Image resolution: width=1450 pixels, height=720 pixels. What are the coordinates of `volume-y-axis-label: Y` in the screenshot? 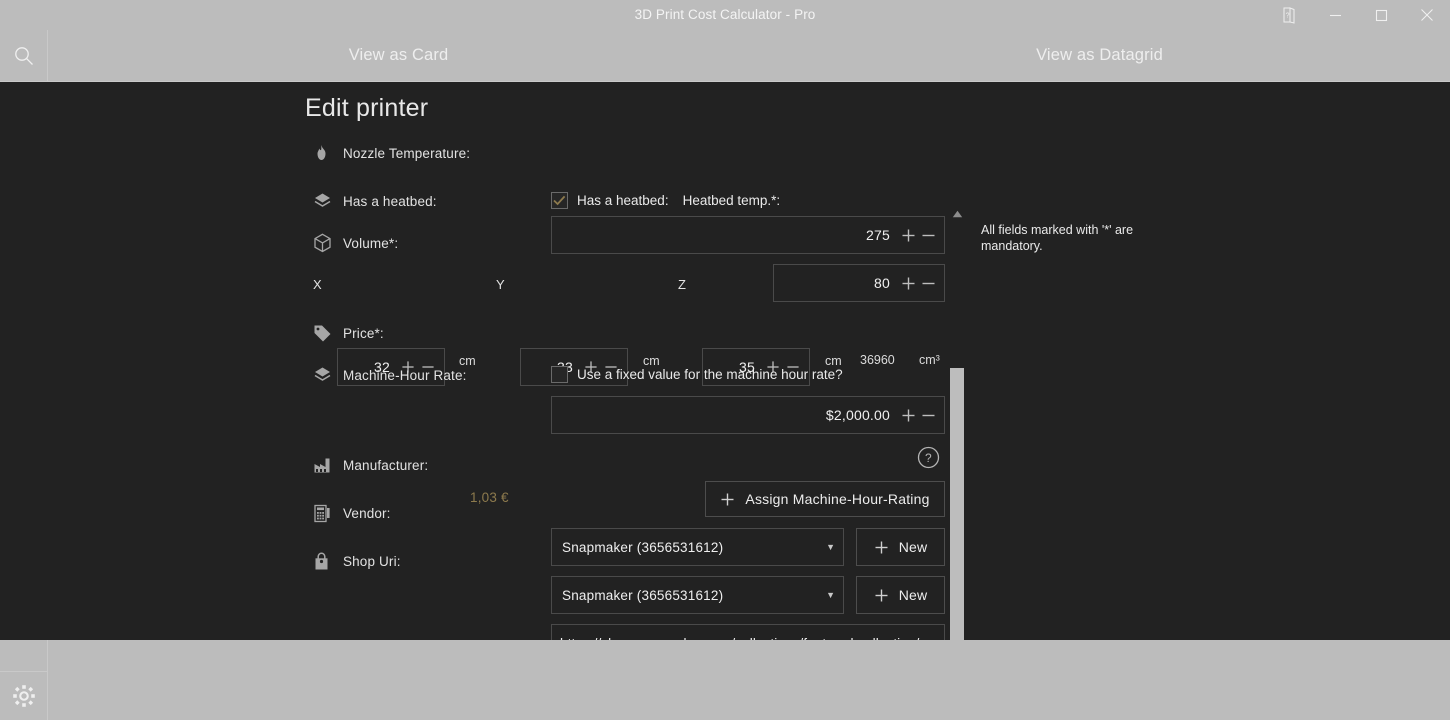 It's located at (500, 284).